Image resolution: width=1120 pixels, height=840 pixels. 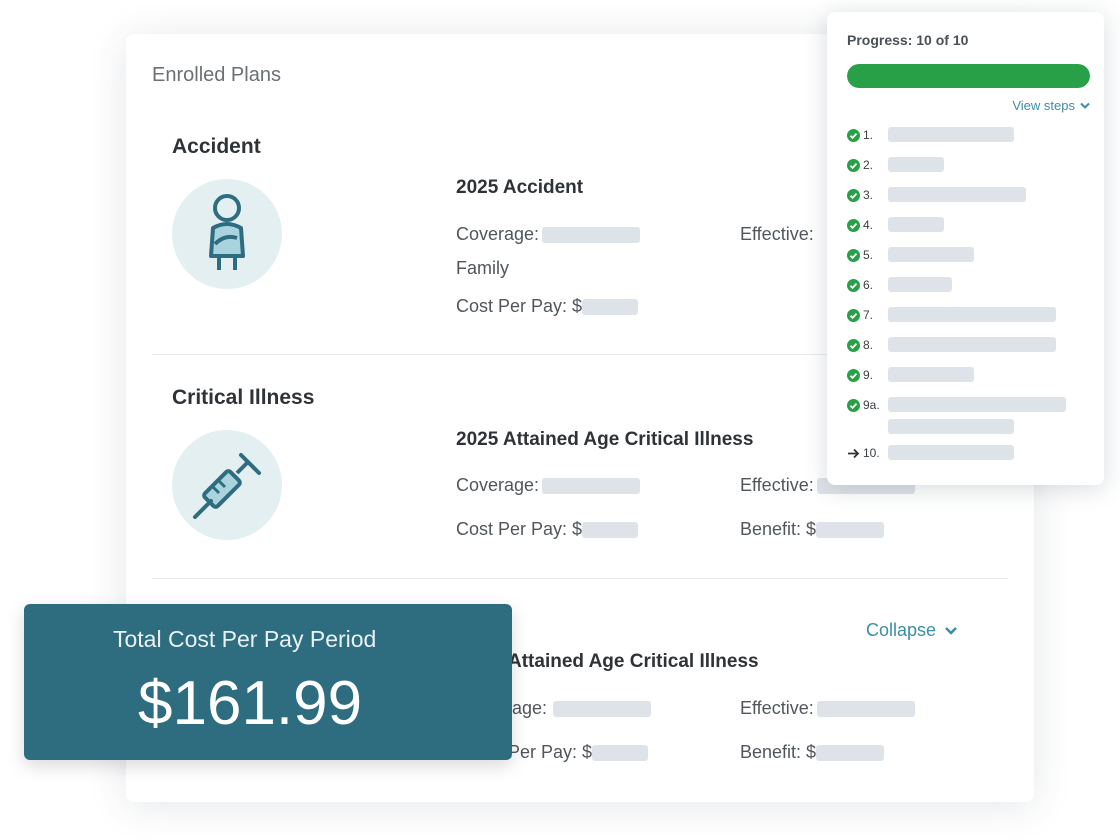 What do you see at coordinates (901, 630) in the screenshot?
I see `collapse-label: Collapse` at bounding box center [901, 630].